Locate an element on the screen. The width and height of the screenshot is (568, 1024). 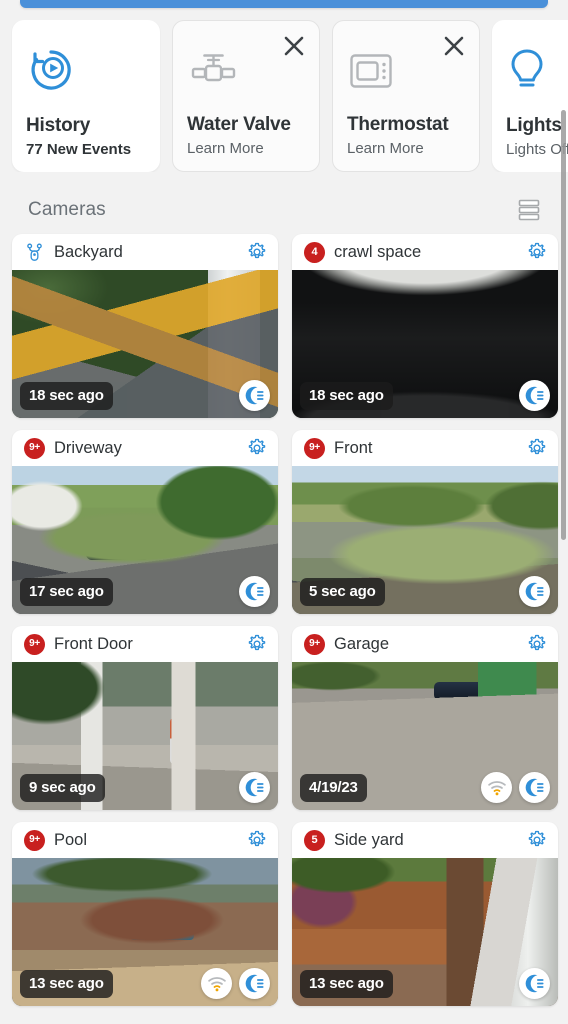
top-blue-bar is located at coordinates (284, 4).